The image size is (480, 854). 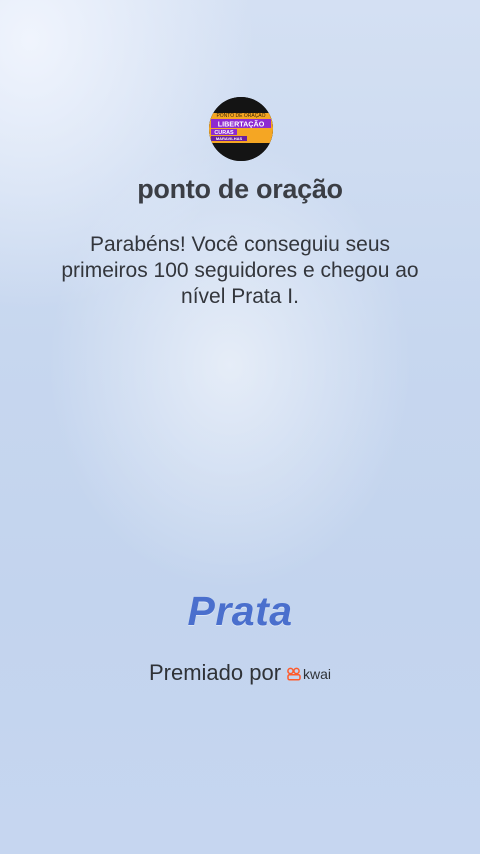 What do you see at coordinates (317, 674) in the screenshot?
I see `kwai-brand-name: kwai` at bounding box center [317, 674].